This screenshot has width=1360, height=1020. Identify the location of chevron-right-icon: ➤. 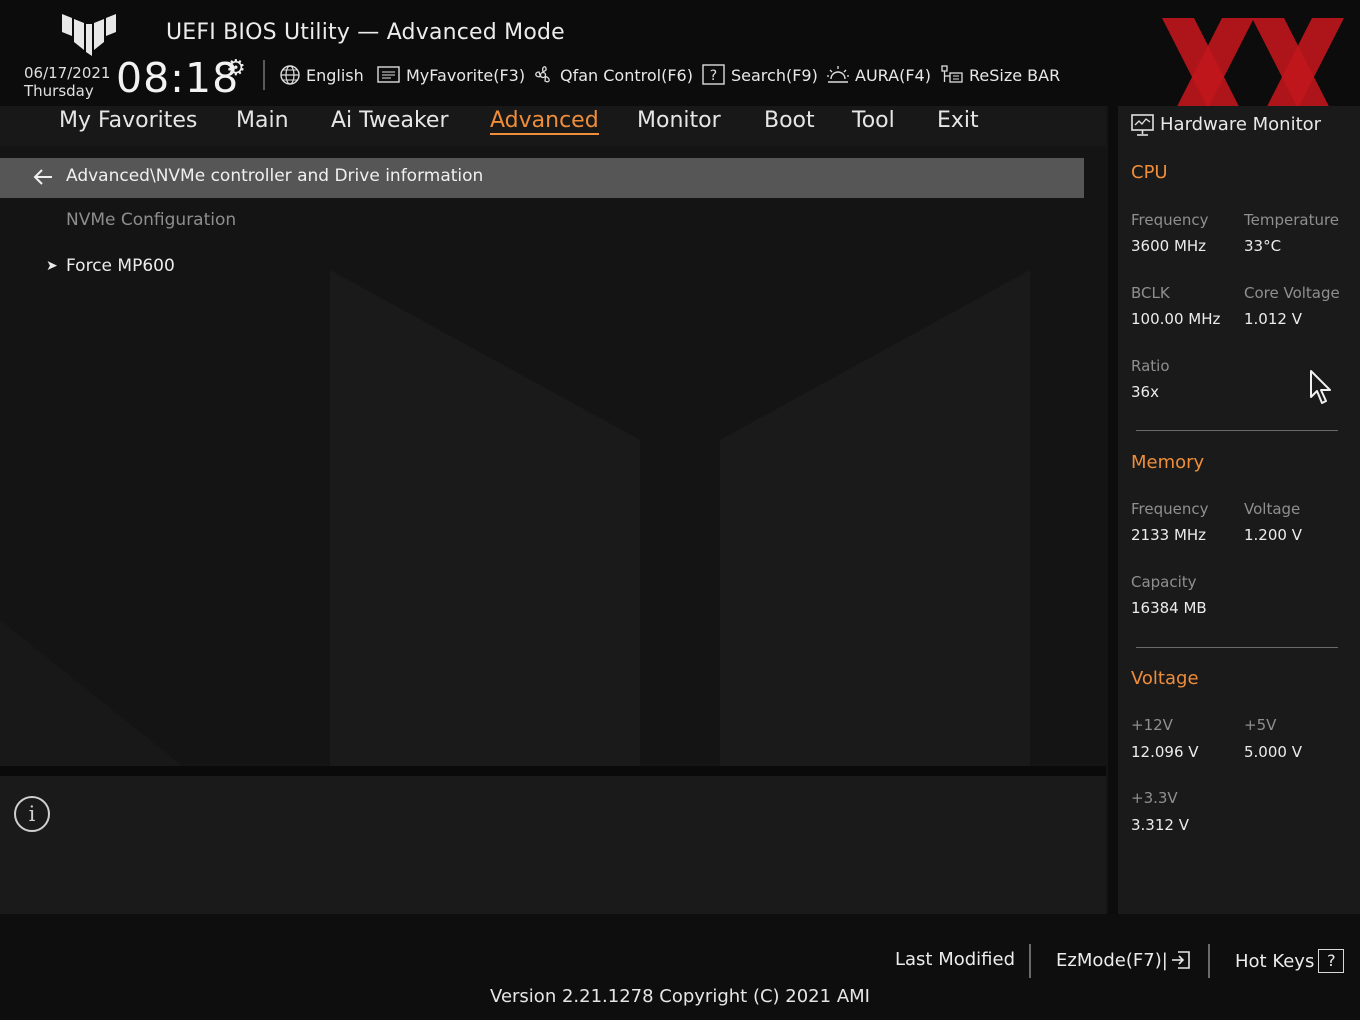
(52, 266).